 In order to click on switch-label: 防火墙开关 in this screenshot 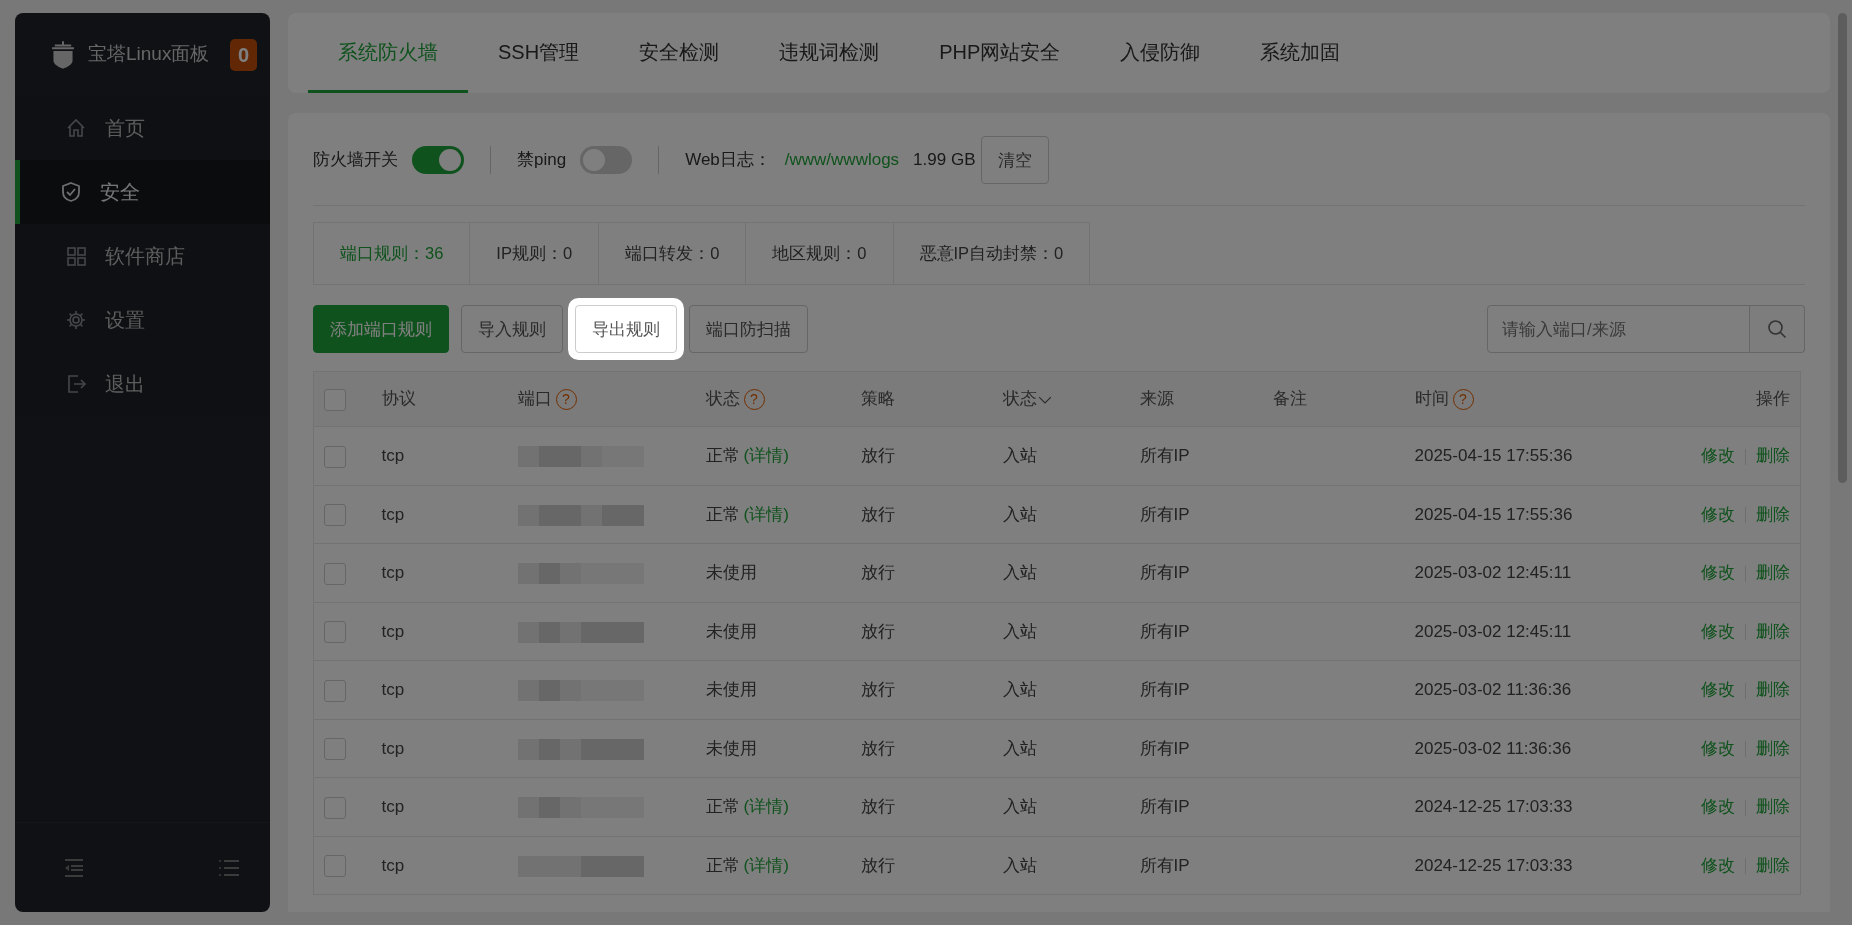, I will do `click(355, 160)`.